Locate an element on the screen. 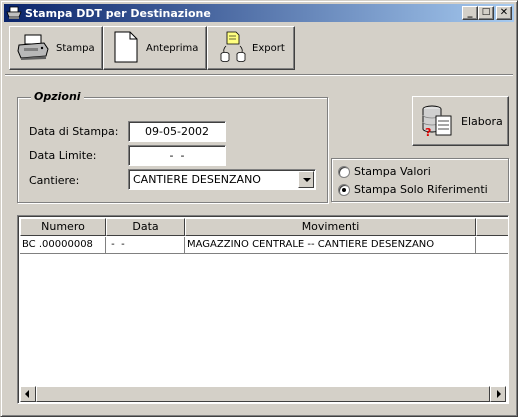 The height and width of the screenshot is (417, 518). column-header-extra is located at coordinates (492, 227).